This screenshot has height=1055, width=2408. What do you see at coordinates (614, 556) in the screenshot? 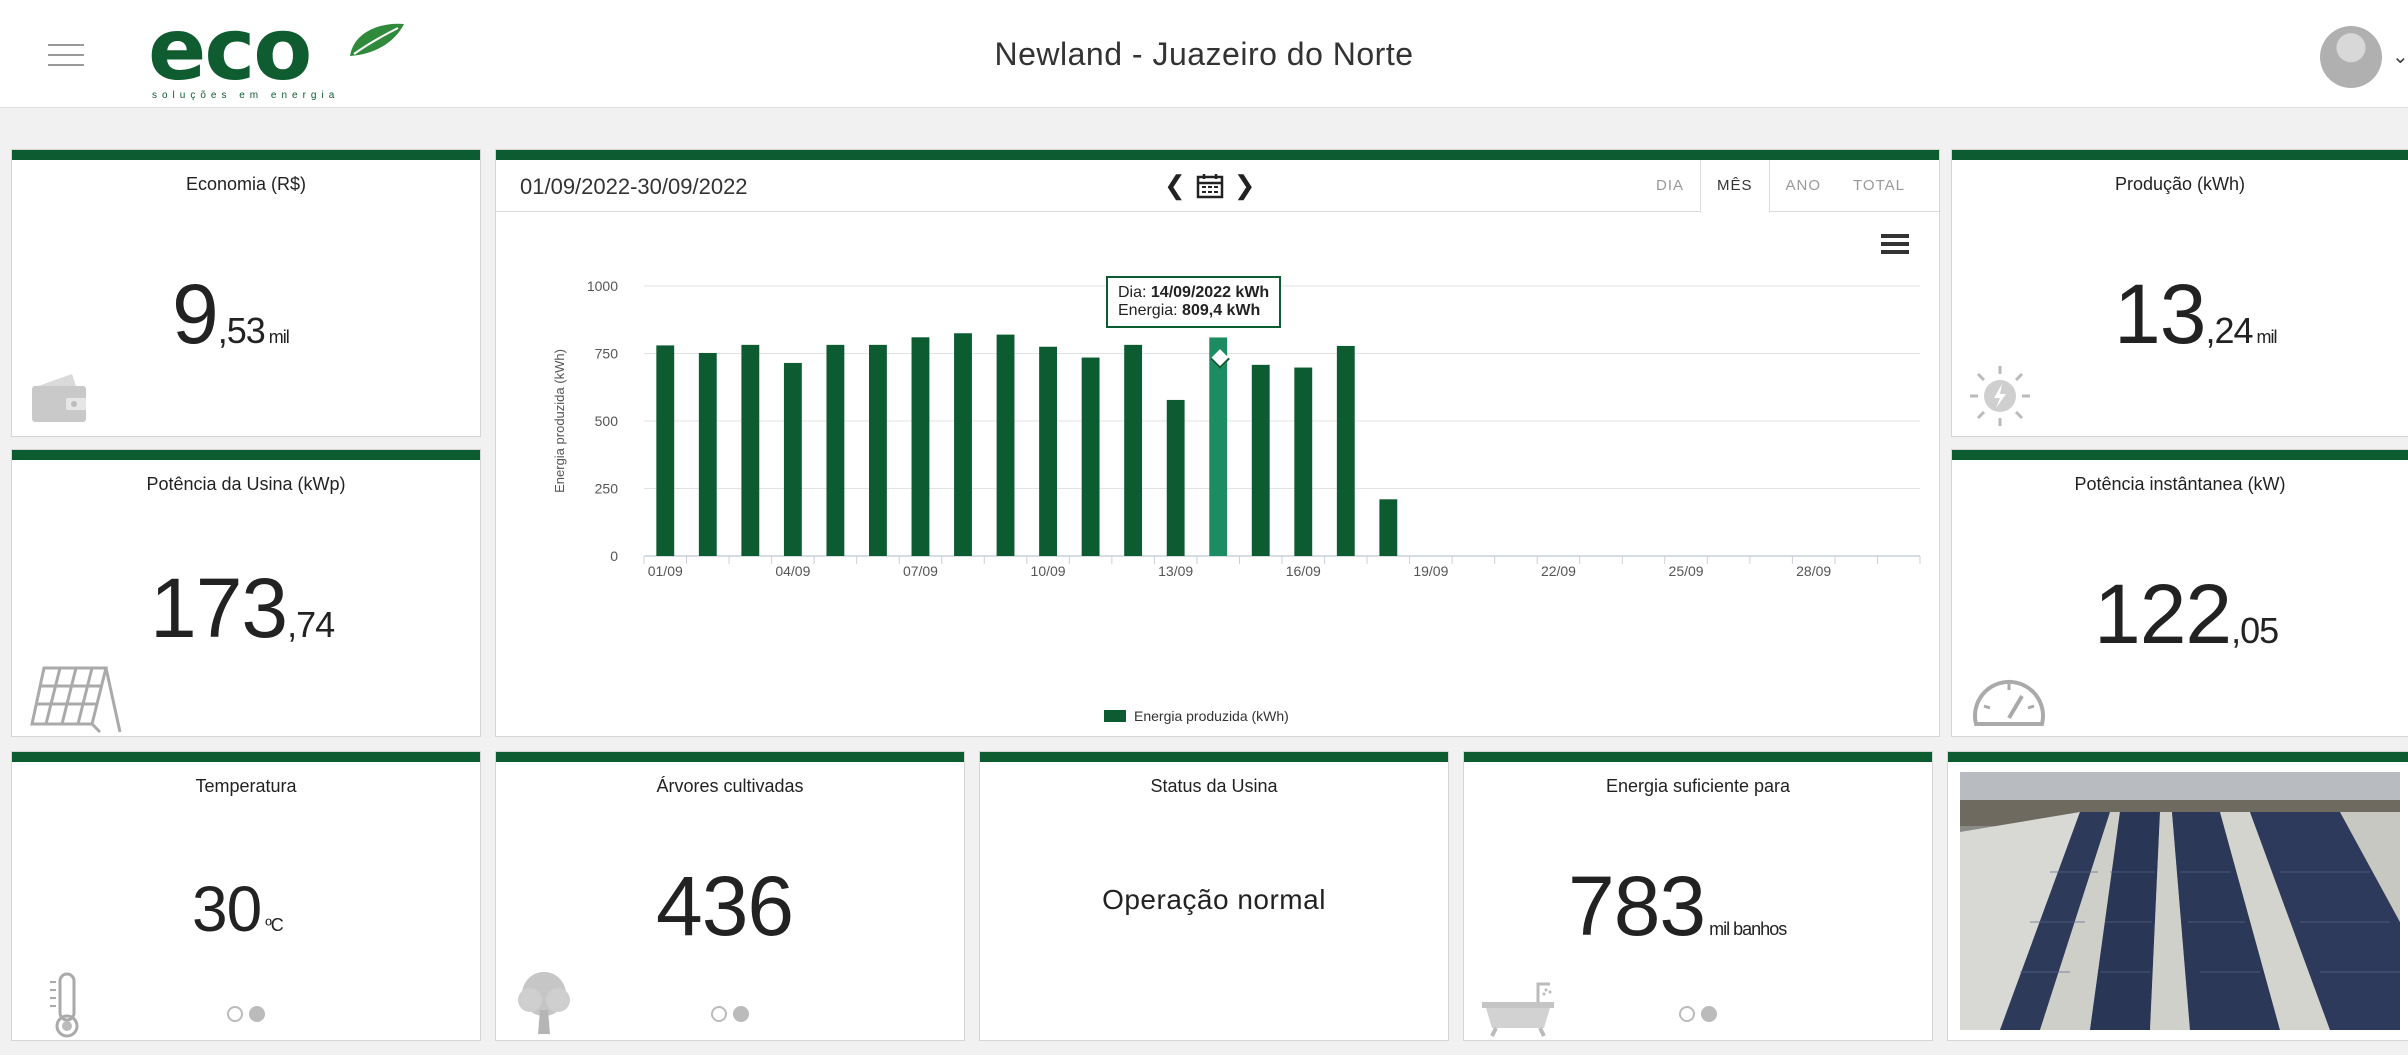
I see `y-tick-label: 0` at bounding box center [614, 556].